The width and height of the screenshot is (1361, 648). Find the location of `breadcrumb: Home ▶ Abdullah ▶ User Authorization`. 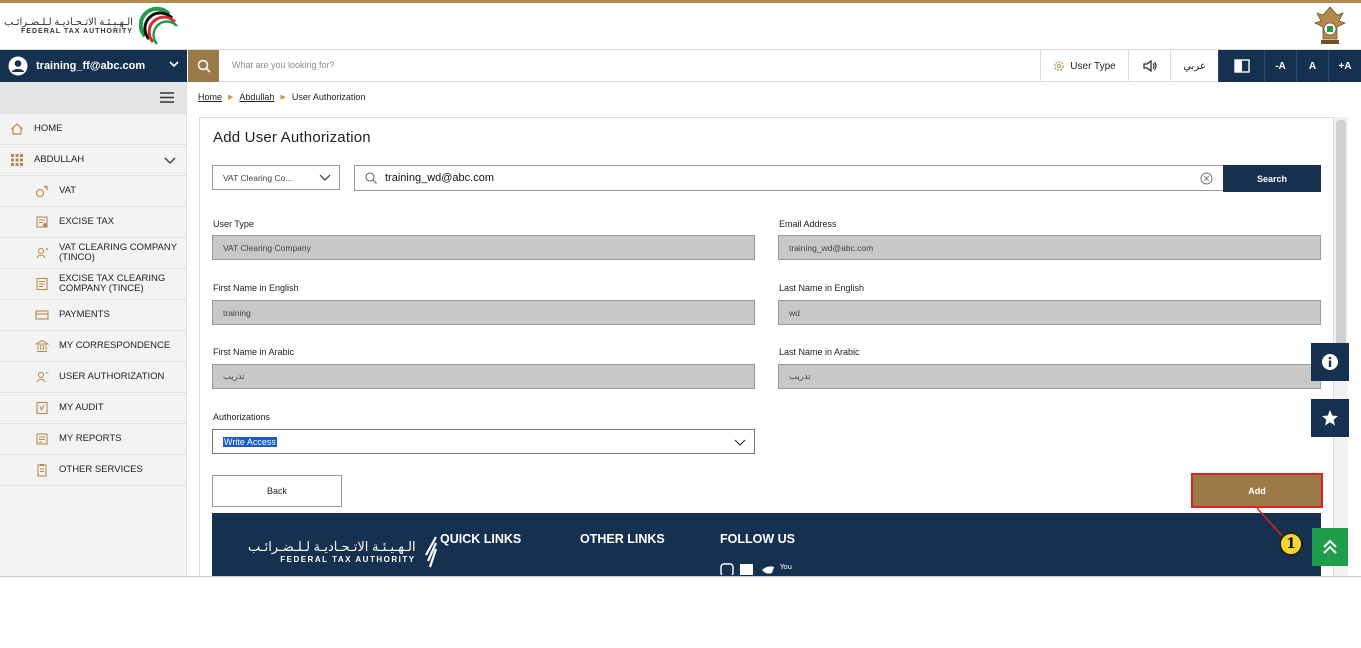

breadcrumb: Home ▶ Abdullah ▶ User Authorization is located at coordinates (281, 97).